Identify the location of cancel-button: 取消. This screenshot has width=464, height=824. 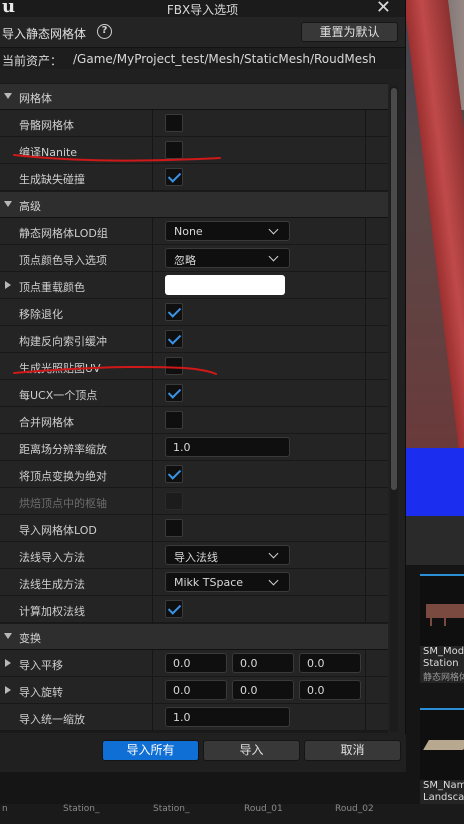
(352, 750).